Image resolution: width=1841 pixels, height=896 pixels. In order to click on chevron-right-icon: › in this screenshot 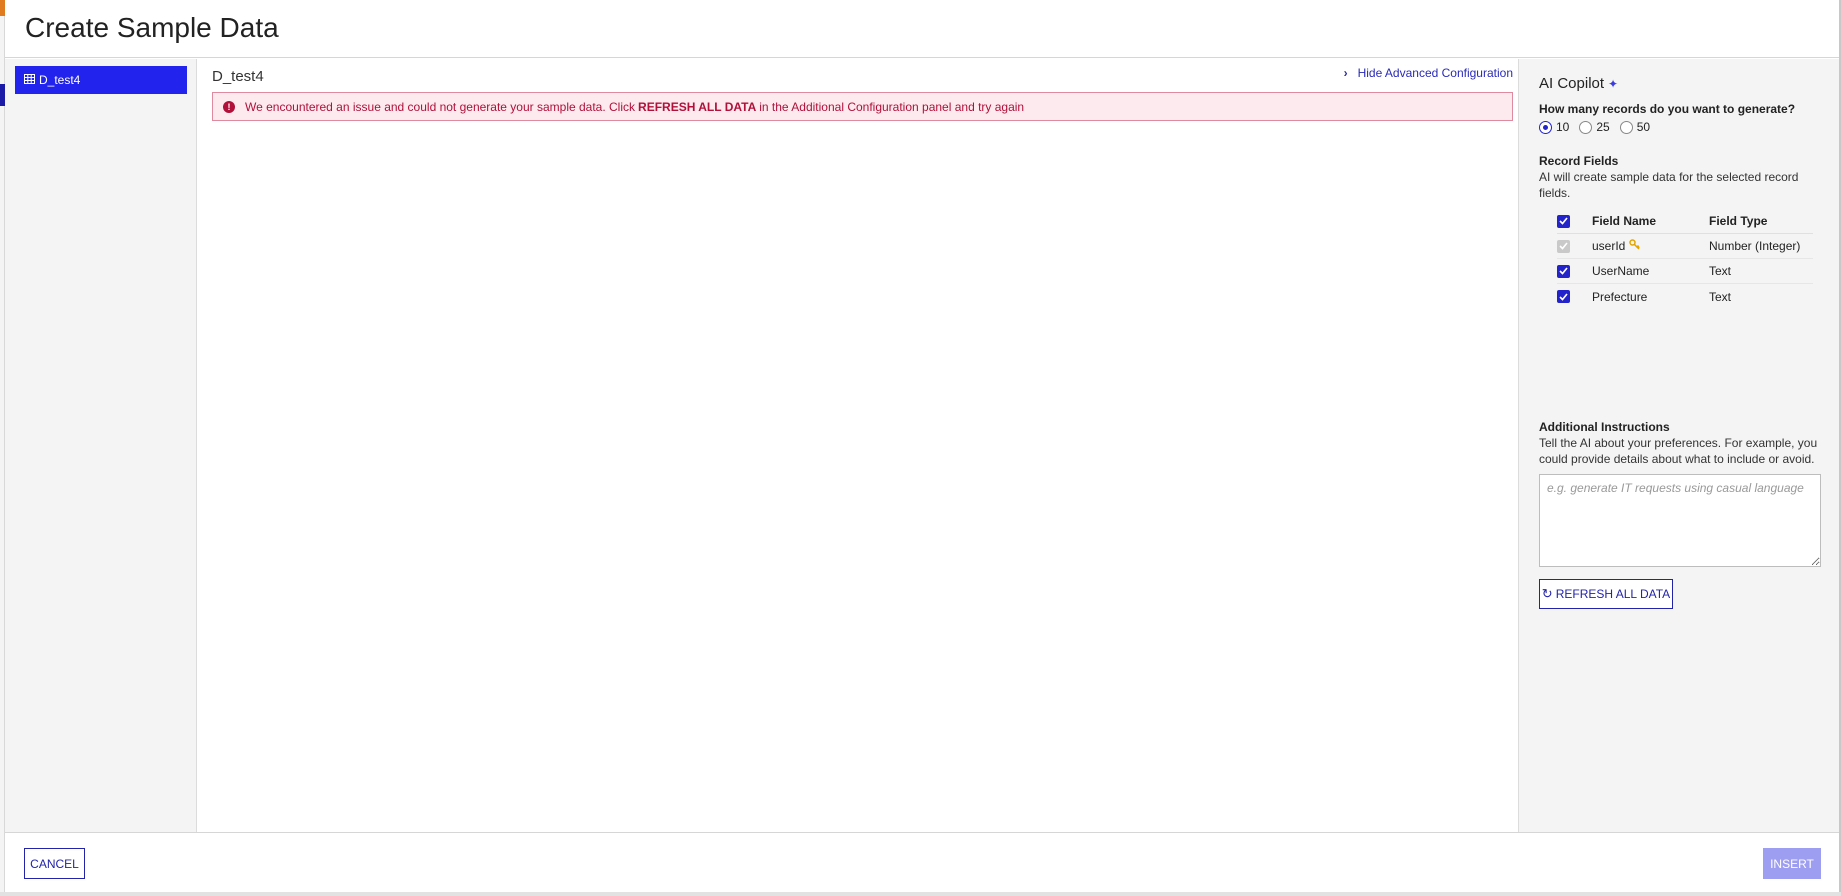, I will do `click(1345, 73)`.